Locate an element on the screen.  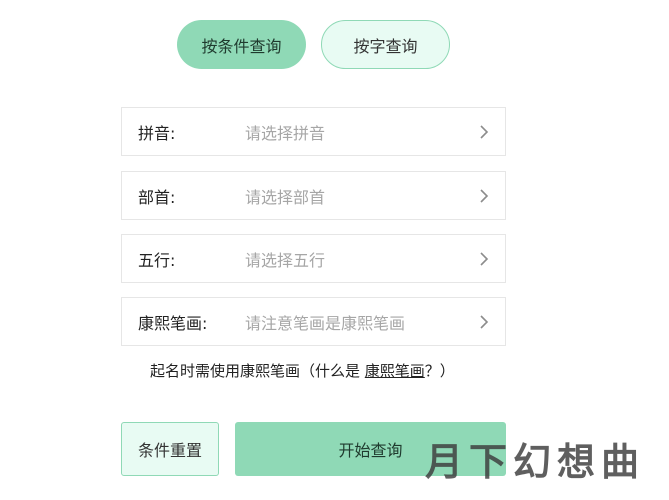
tab-by-condition: 按条件查询 is located at coordinates (241, 44).